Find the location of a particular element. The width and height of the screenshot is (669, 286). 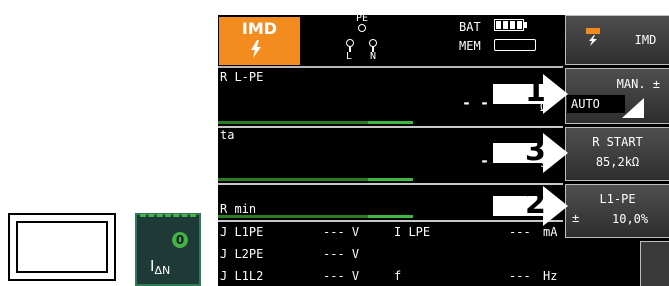

softkey-l1pe: L1-PE ± 10,0% is located at coordinates (617, 211).